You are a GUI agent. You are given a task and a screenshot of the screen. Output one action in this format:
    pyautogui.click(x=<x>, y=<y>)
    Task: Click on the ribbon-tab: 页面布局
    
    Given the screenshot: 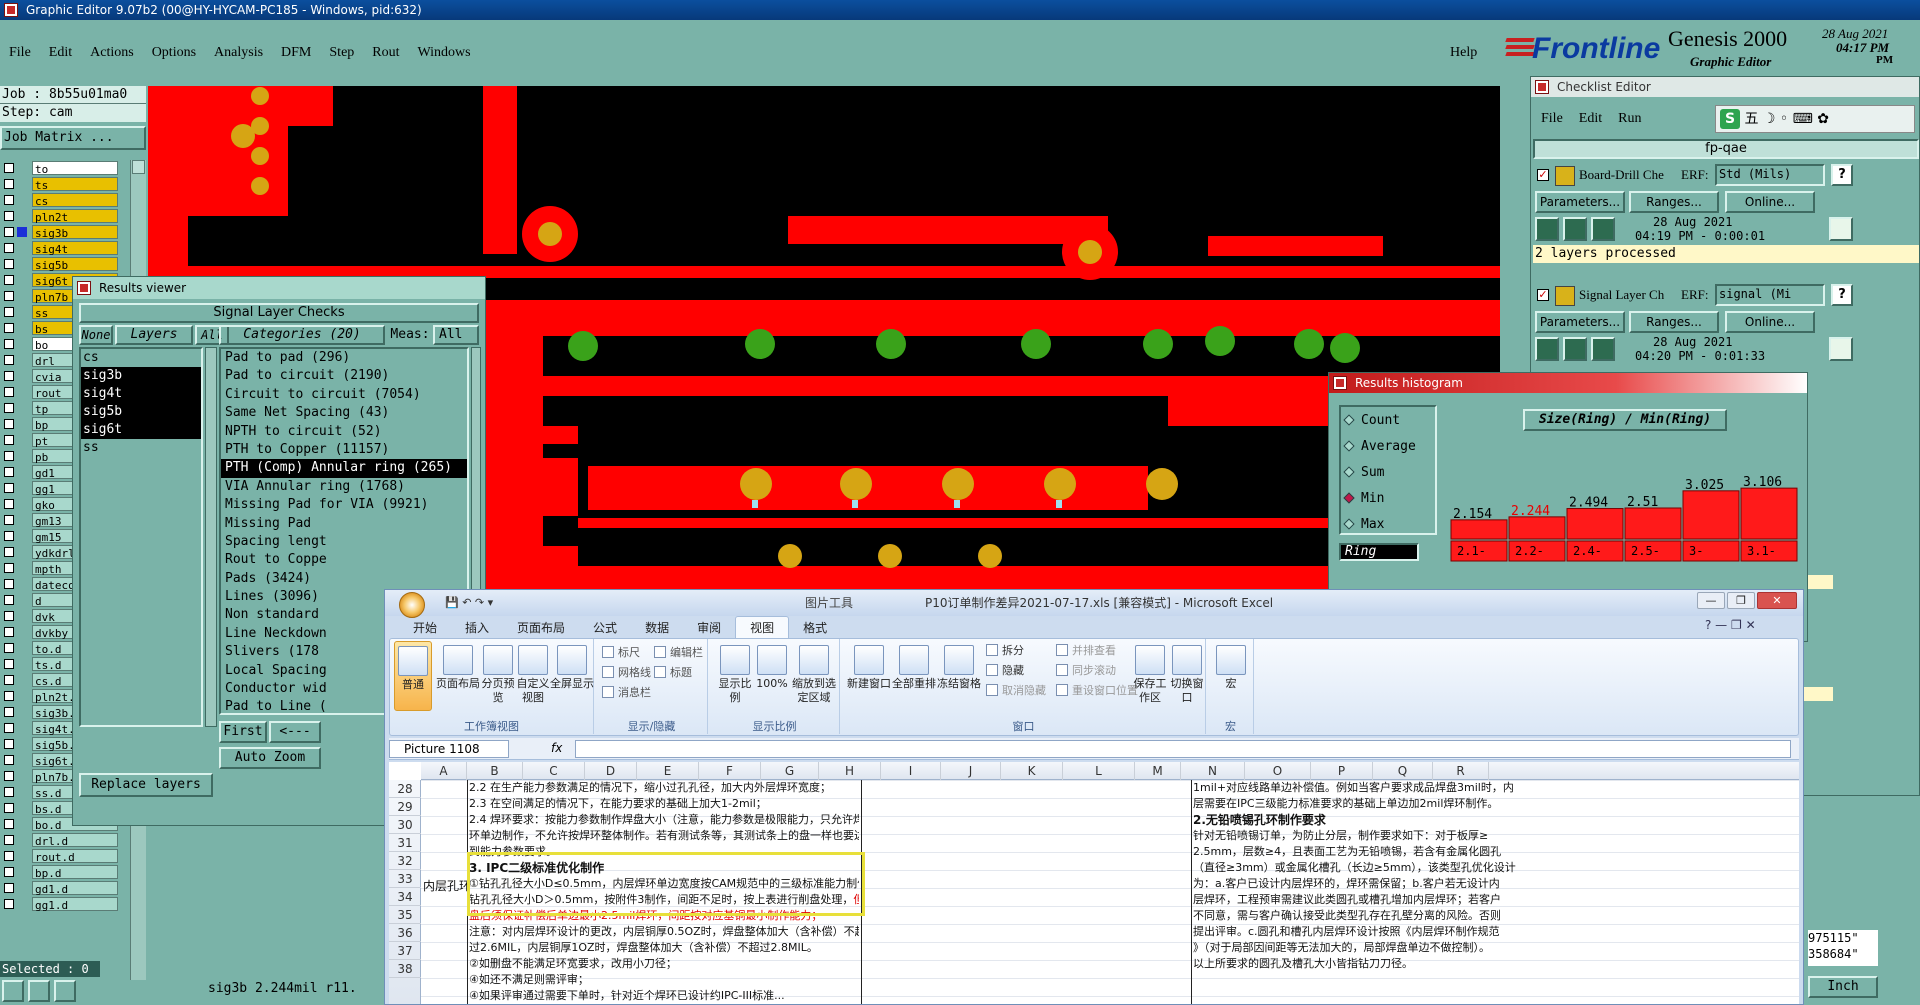 What is the action you would take?
    pyautogui.click(x=541, y=628)
    